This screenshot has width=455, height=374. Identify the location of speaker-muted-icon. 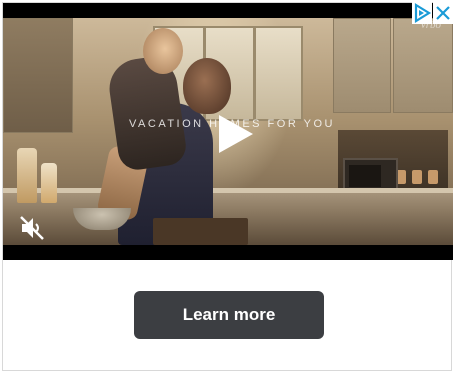
(32, 228).